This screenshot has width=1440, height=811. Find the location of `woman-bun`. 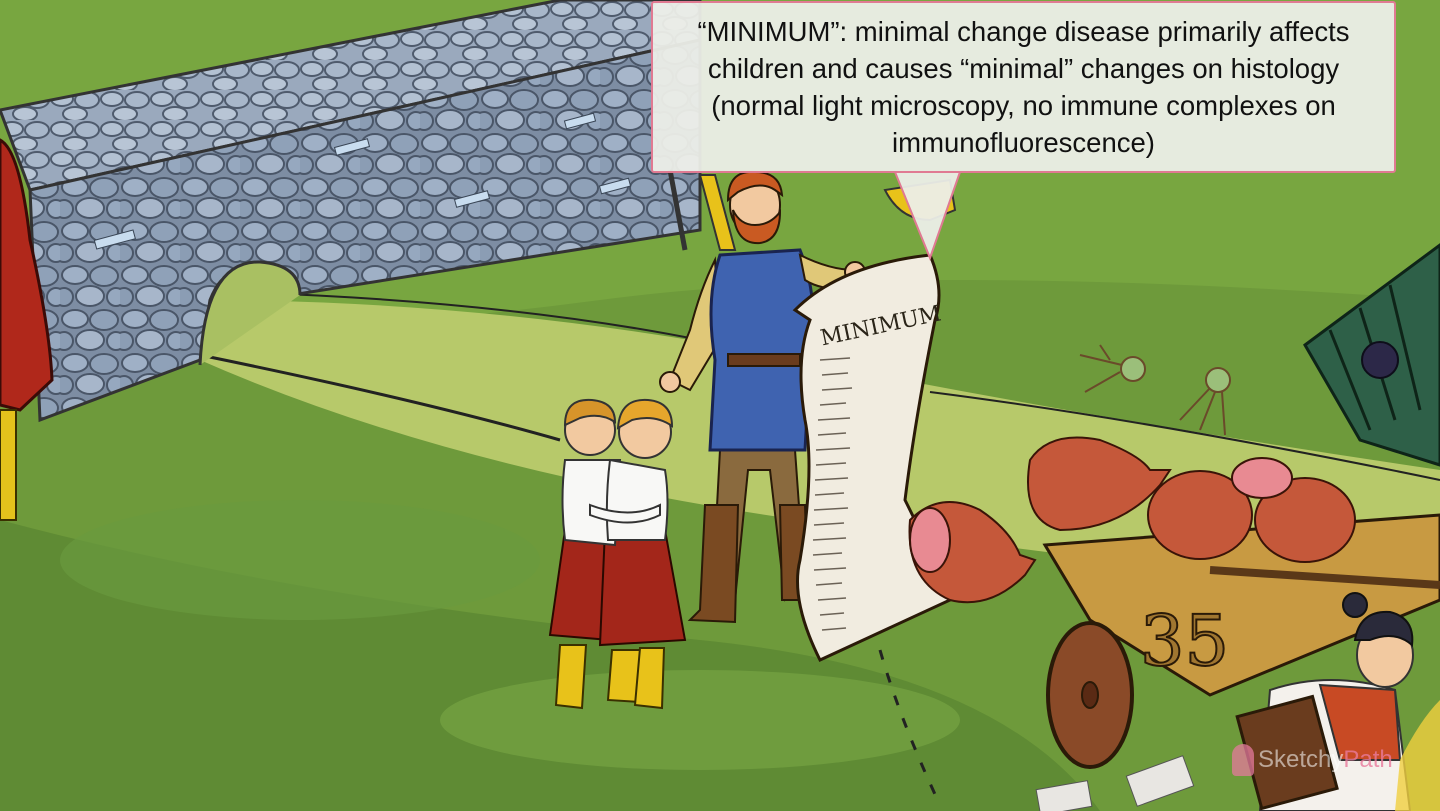

woman-bun is located at coordinates (1355, 605).